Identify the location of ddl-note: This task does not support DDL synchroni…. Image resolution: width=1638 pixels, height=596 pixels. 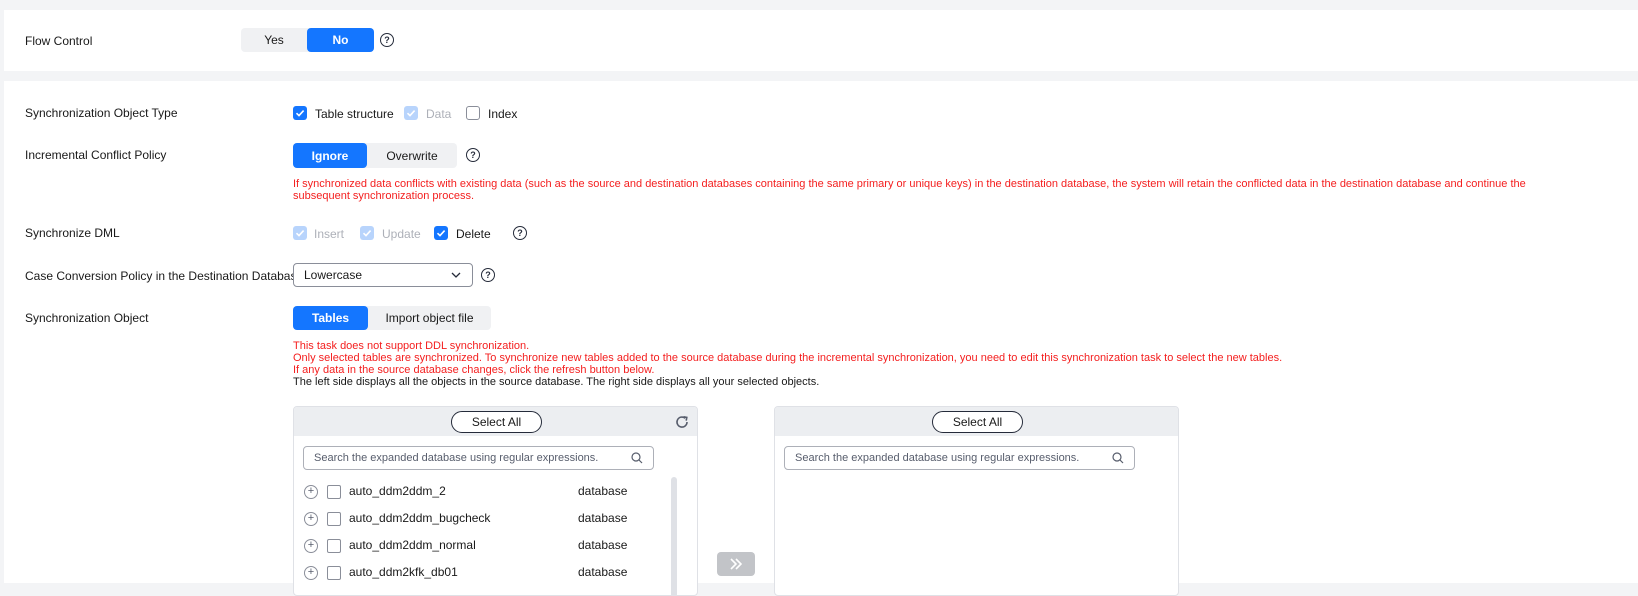
(411, 346).